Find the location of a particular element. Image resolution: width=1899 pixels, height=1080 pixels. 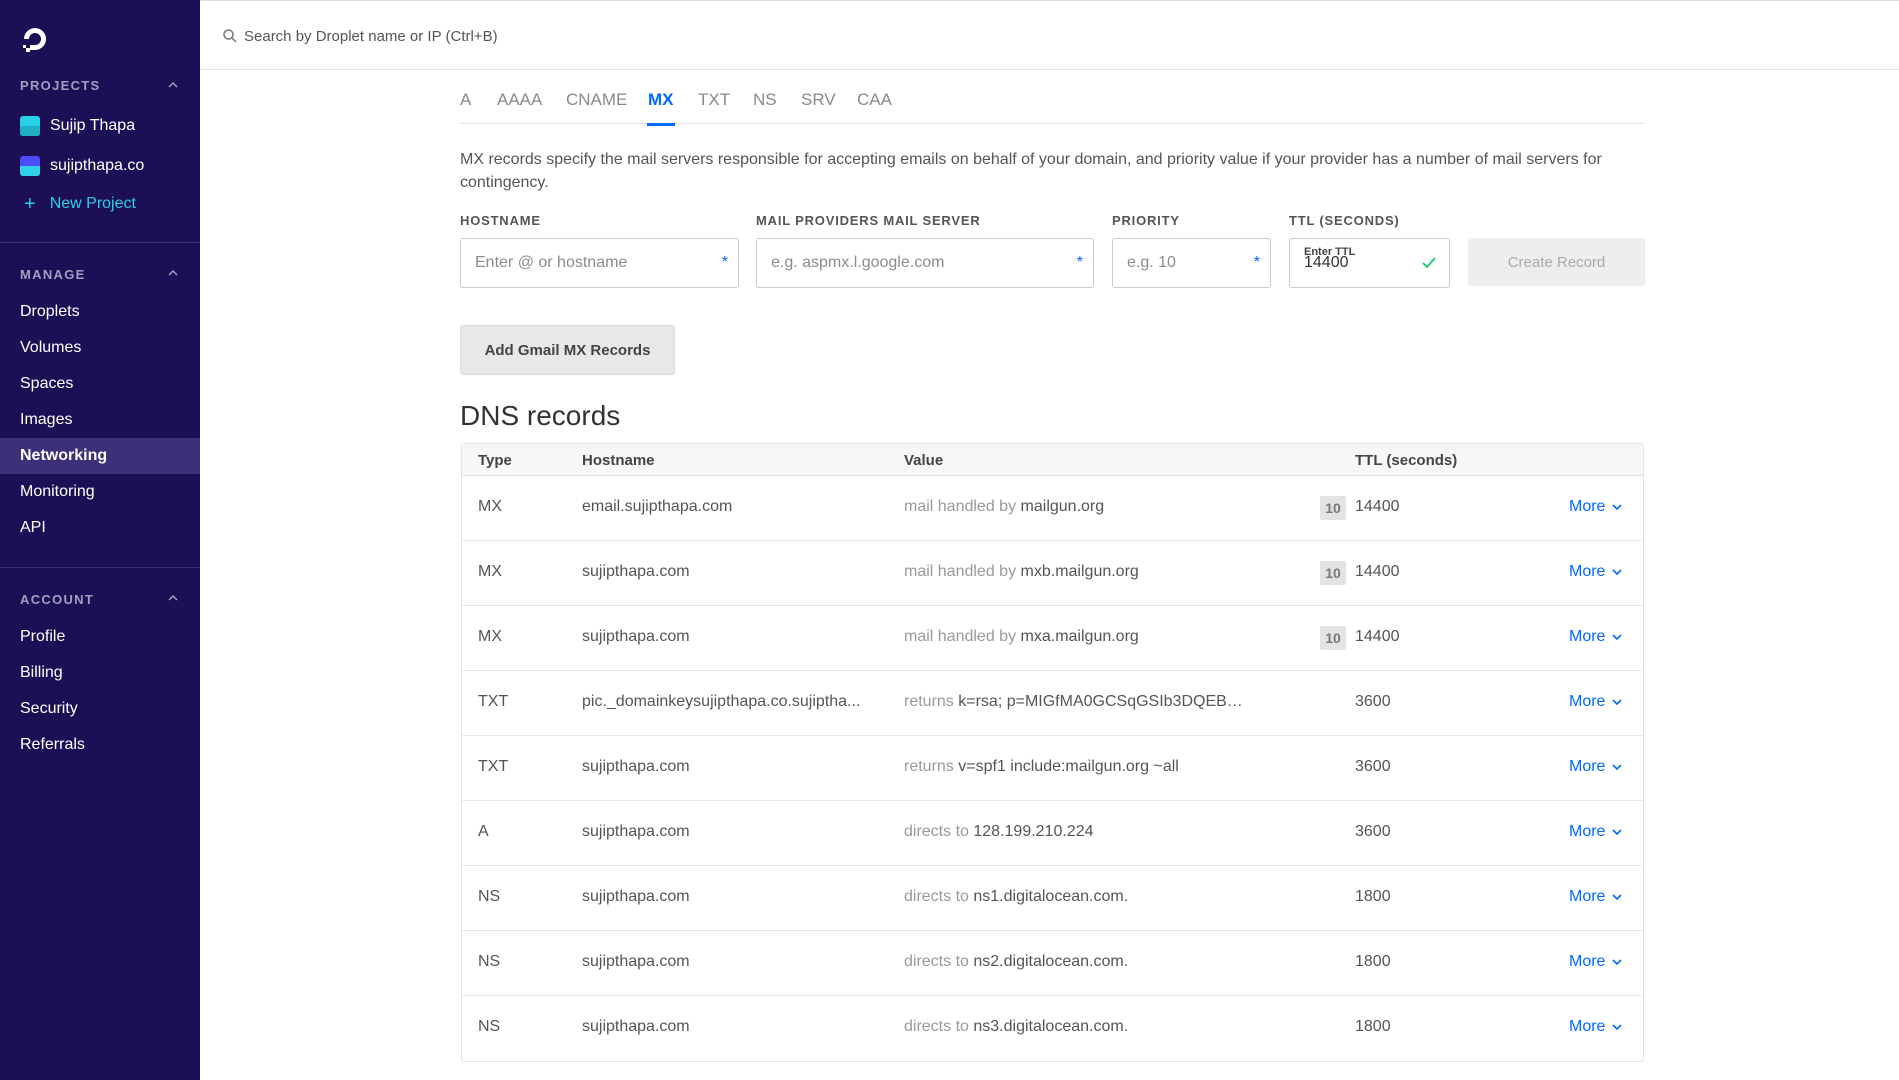

sidebar-item-api: API is located at coordinates (100, 528).